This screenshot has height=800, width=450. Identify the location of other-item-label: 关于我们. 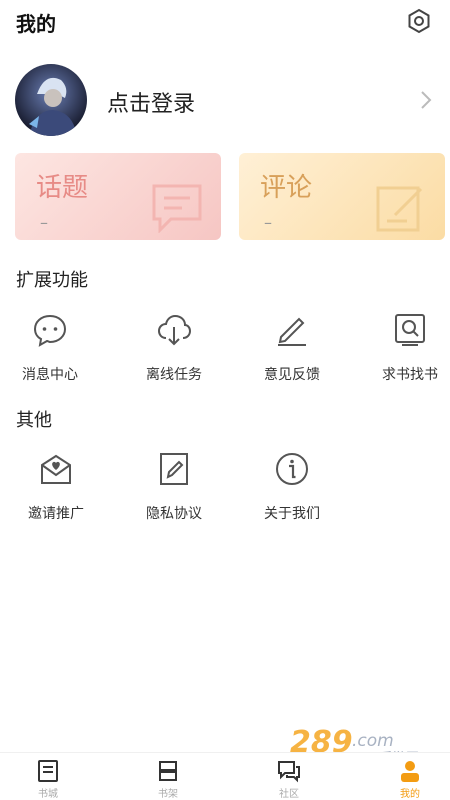
(292, 514).